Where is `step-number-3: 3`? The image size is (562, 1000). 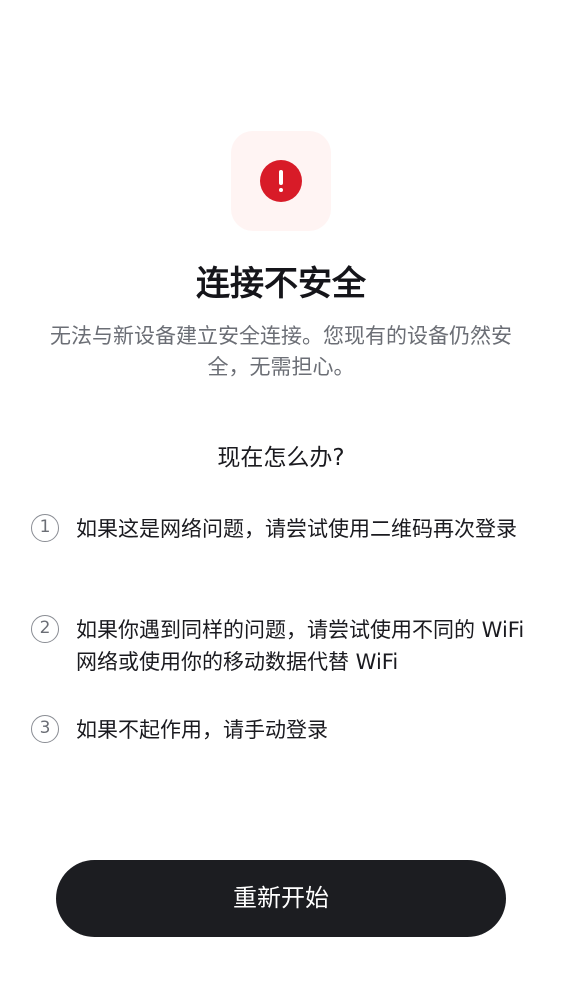 step-number-3: 3 is located at coordinates (45, 729).